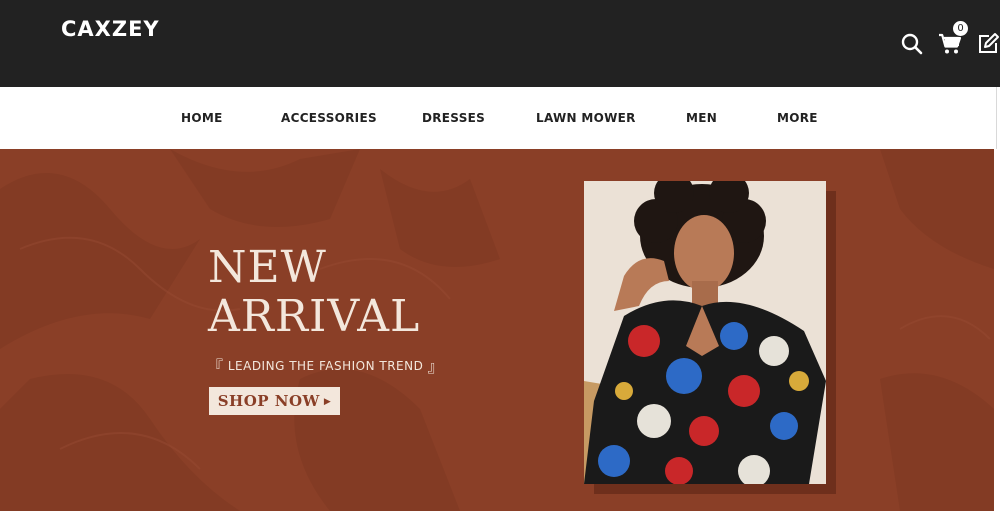 This screenshot has height=511, width=1000. Describe the element at coordinates (953, 38) in the screenshot. I see `cart-button: 0` at that location.